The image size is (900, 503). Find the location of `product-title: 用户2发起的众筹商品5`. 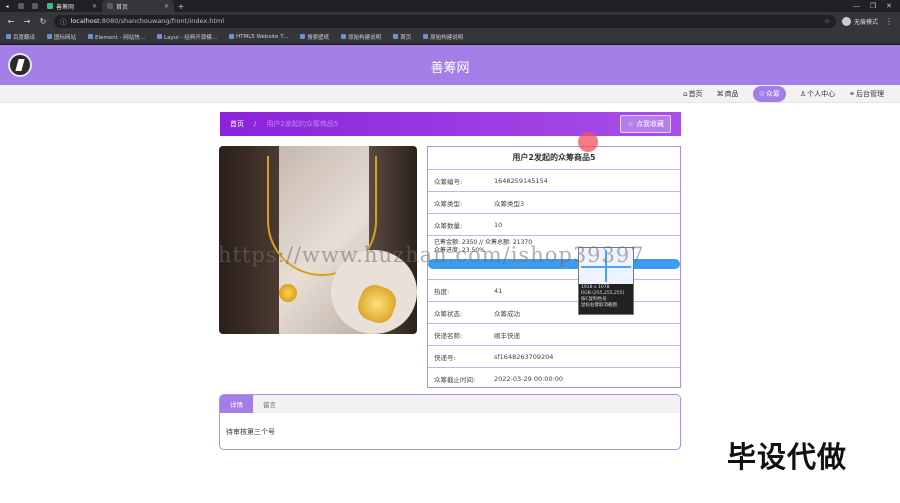

product-title: 用户2发起的众筹商品5 is located at coordinates (554, 158).